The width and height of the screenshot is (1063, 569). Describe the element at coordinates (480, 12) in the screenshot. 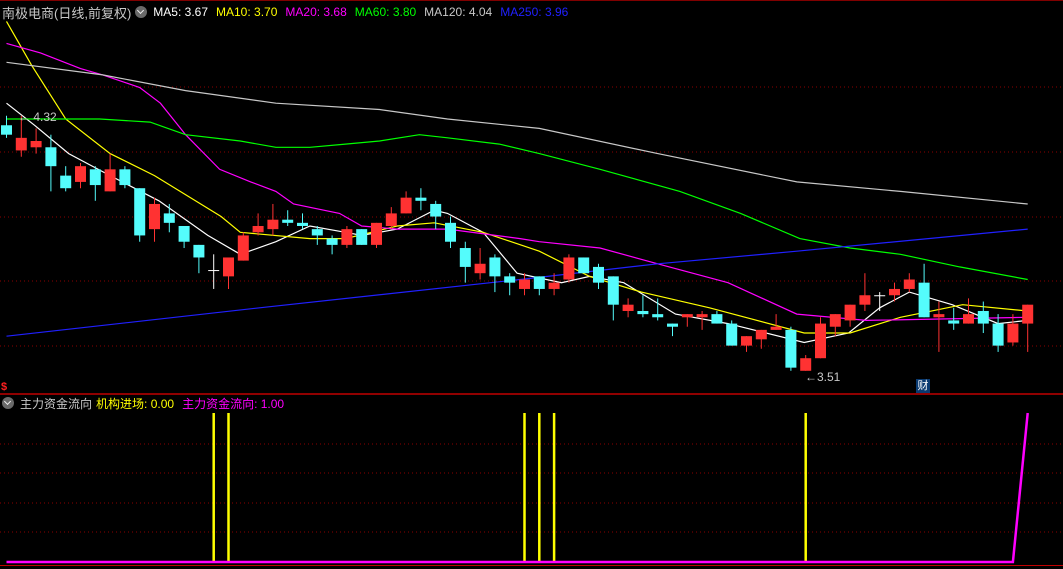

I see `ma-legend-value: 4.04` at that location.